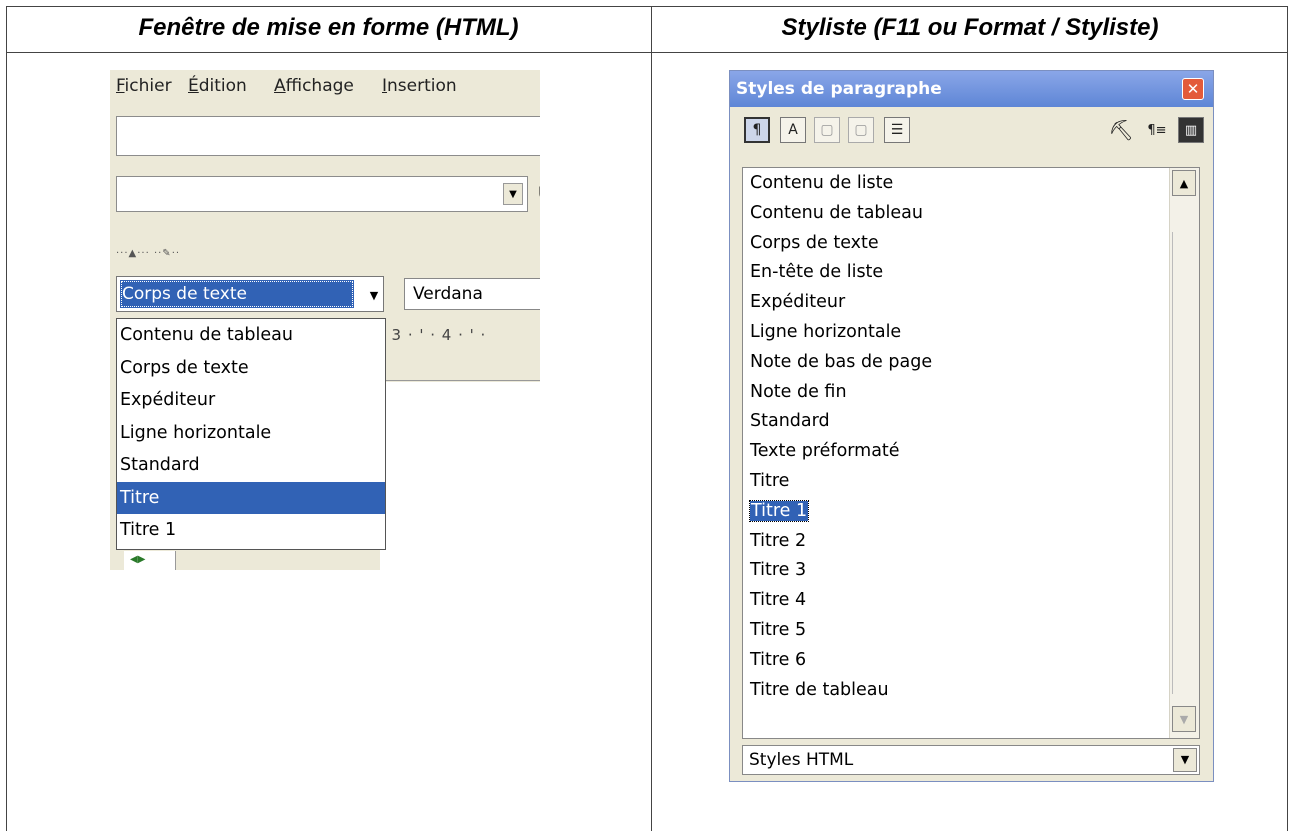 This screenshot has height=831, width=1290. I want to click on eraser-icon: ··✎··, so click(167, 253).